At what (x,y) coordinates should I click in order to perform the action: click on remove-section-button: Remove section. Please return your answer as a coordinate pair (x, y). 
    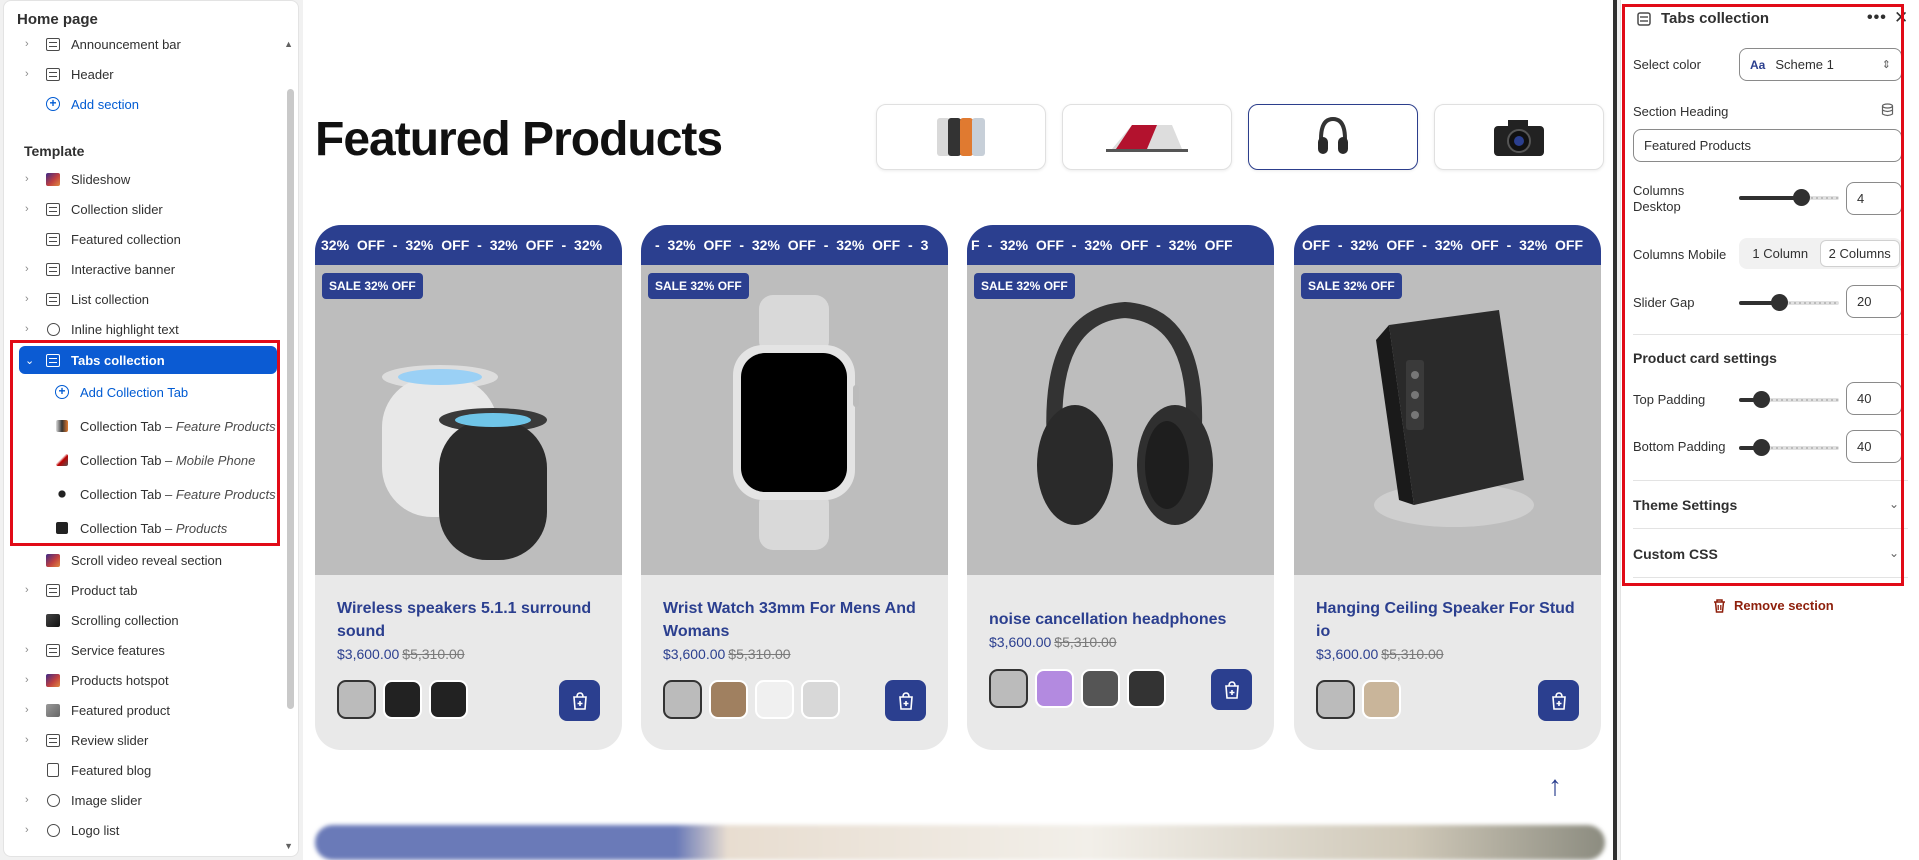
    Looking at the image, I should click on (1773, 605).